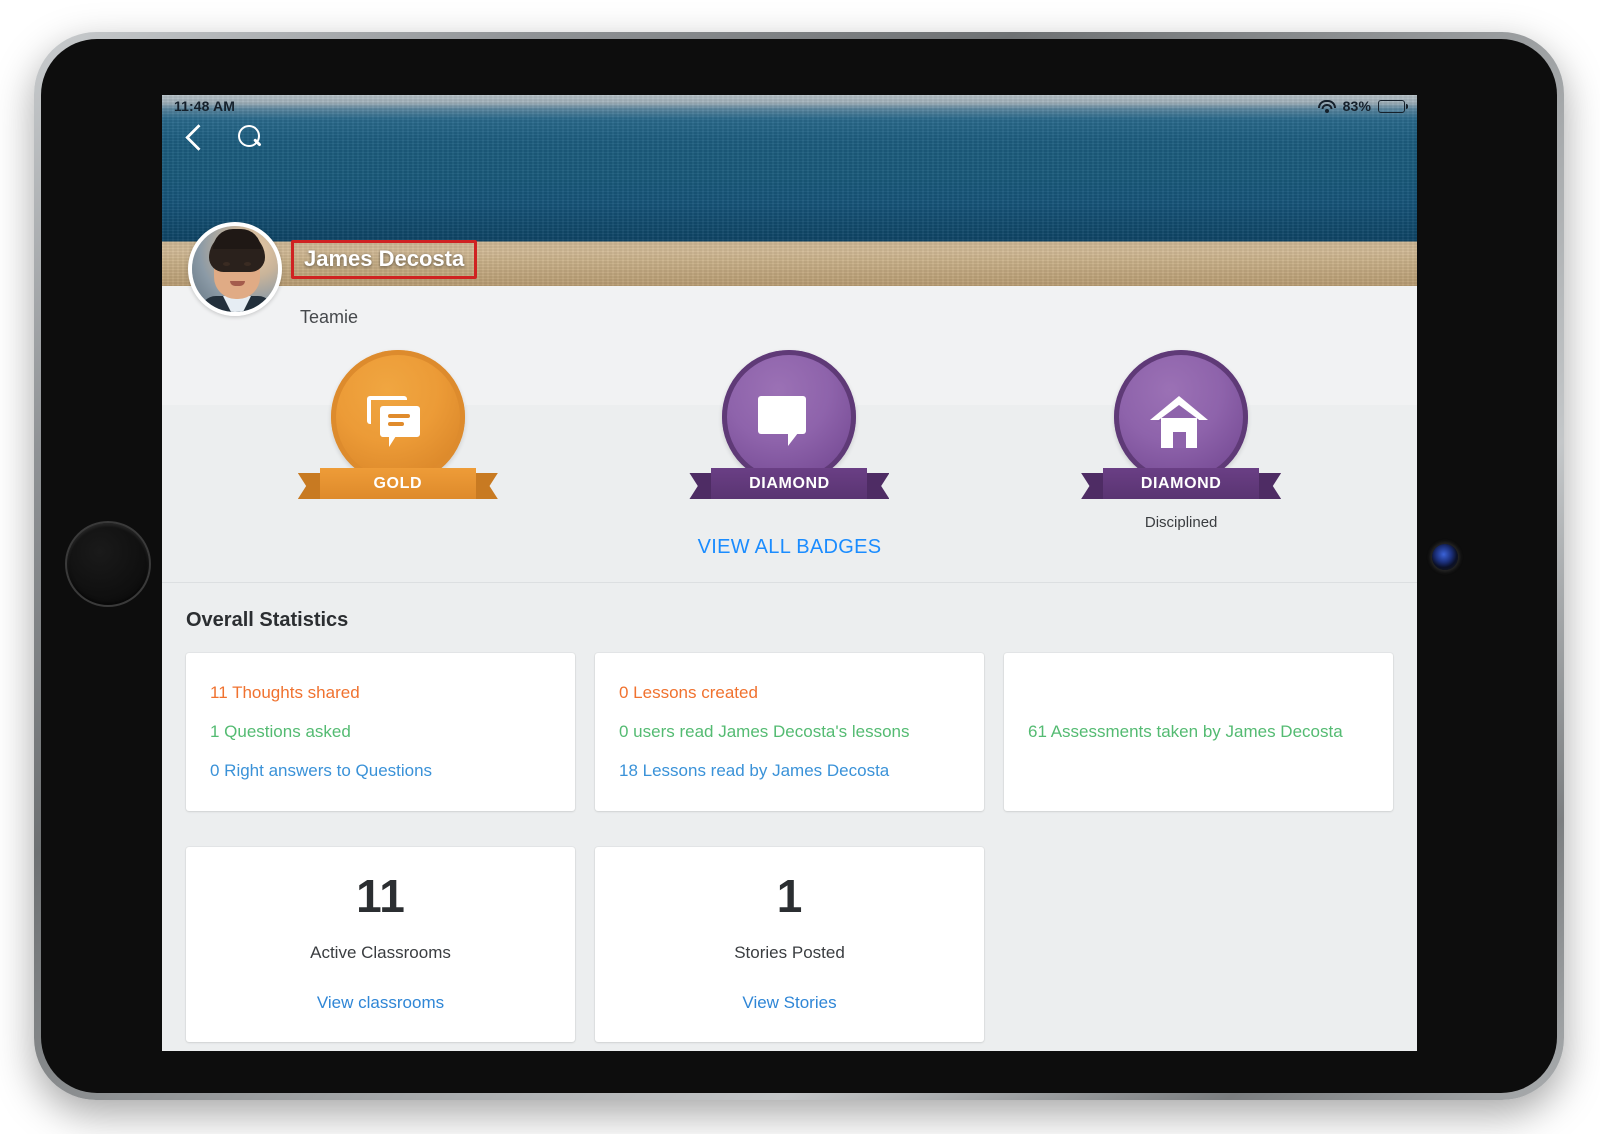 The width and height of the screenshot is (1600, 1134). What do you see at coordinates (380, 952) in the screenshot?
I see `counter-label: Active Classrooms` at bounding box center [380, 952].